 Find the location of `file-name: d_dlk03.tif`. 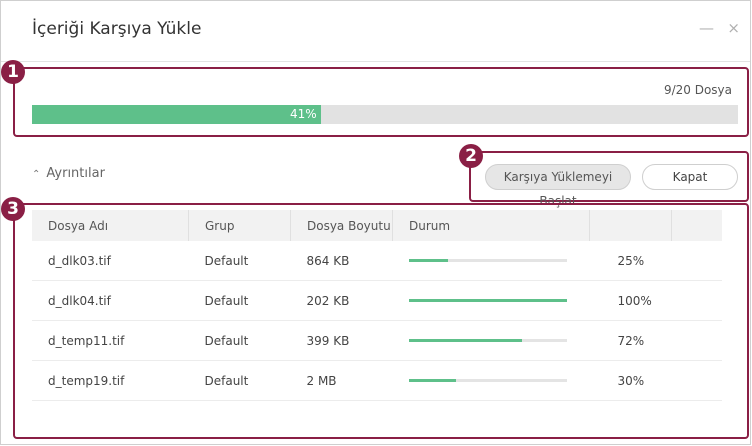

file-name: d_dlk03.tif is located at coordinates (110, 261).